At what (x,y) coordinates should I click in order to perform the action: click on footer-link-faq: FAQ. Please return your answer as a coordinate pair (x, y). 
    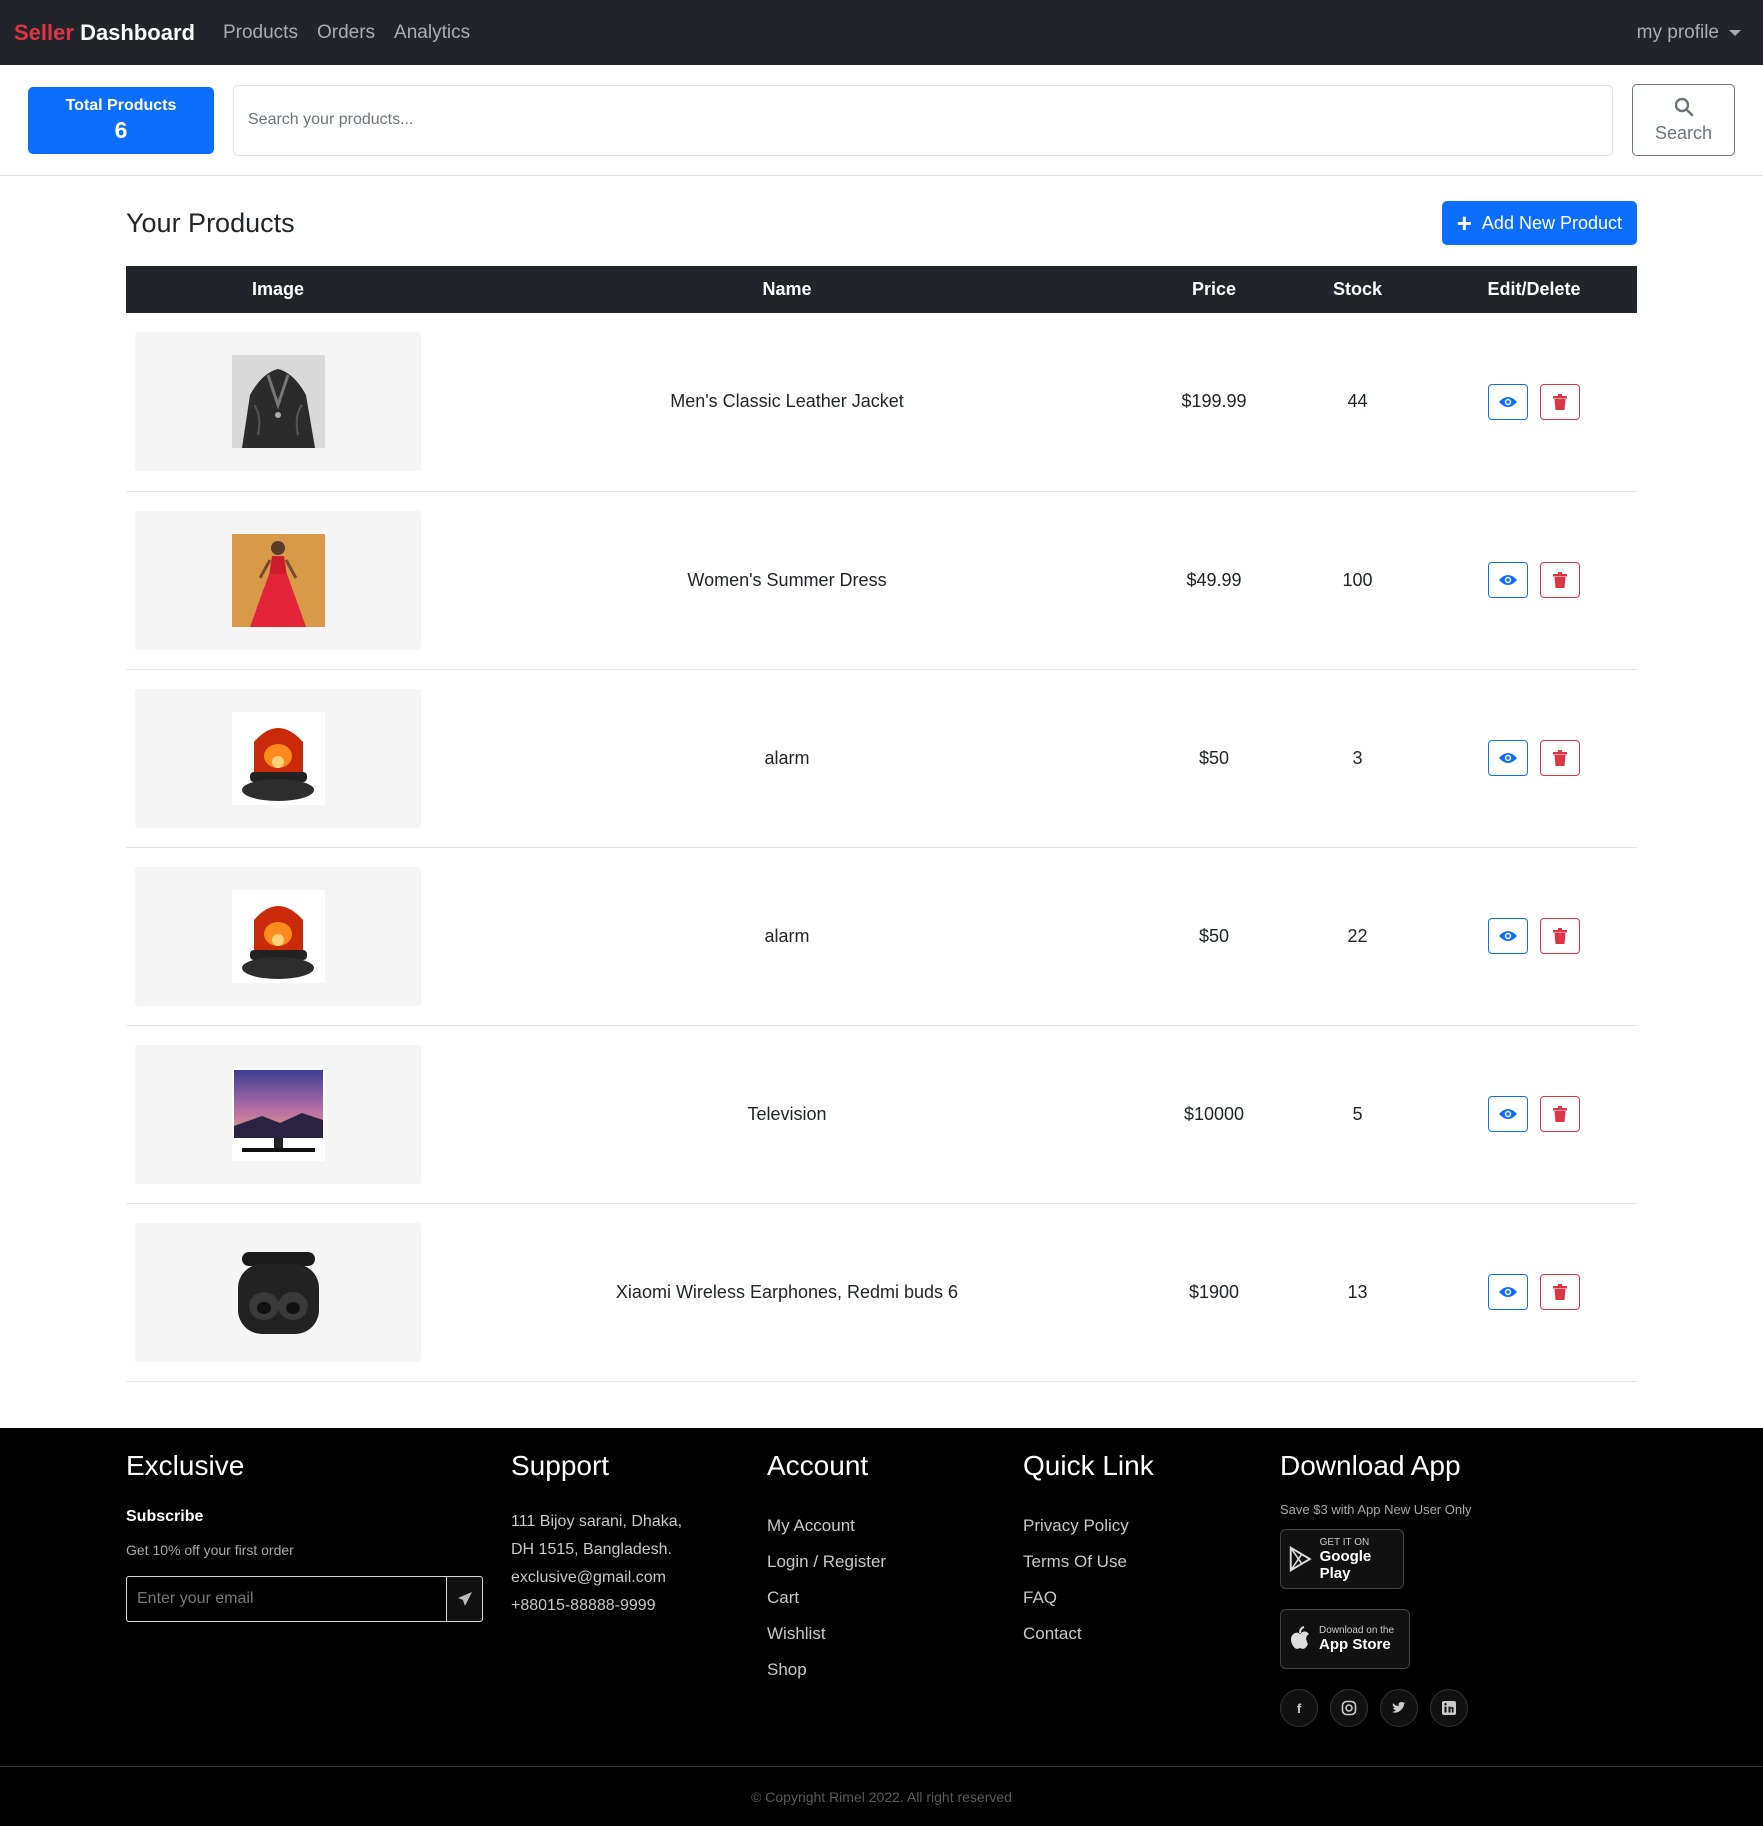
    Looking at the image, I should click on (1088, 1598).